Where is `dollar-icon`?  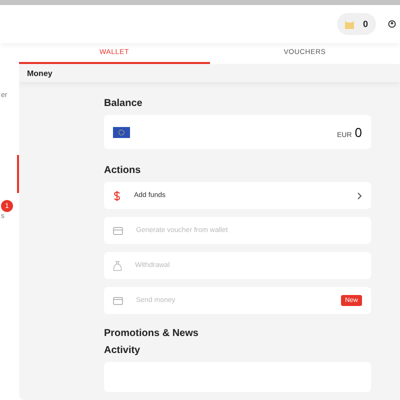 dollar-icon is located at coordinates (117, 195).